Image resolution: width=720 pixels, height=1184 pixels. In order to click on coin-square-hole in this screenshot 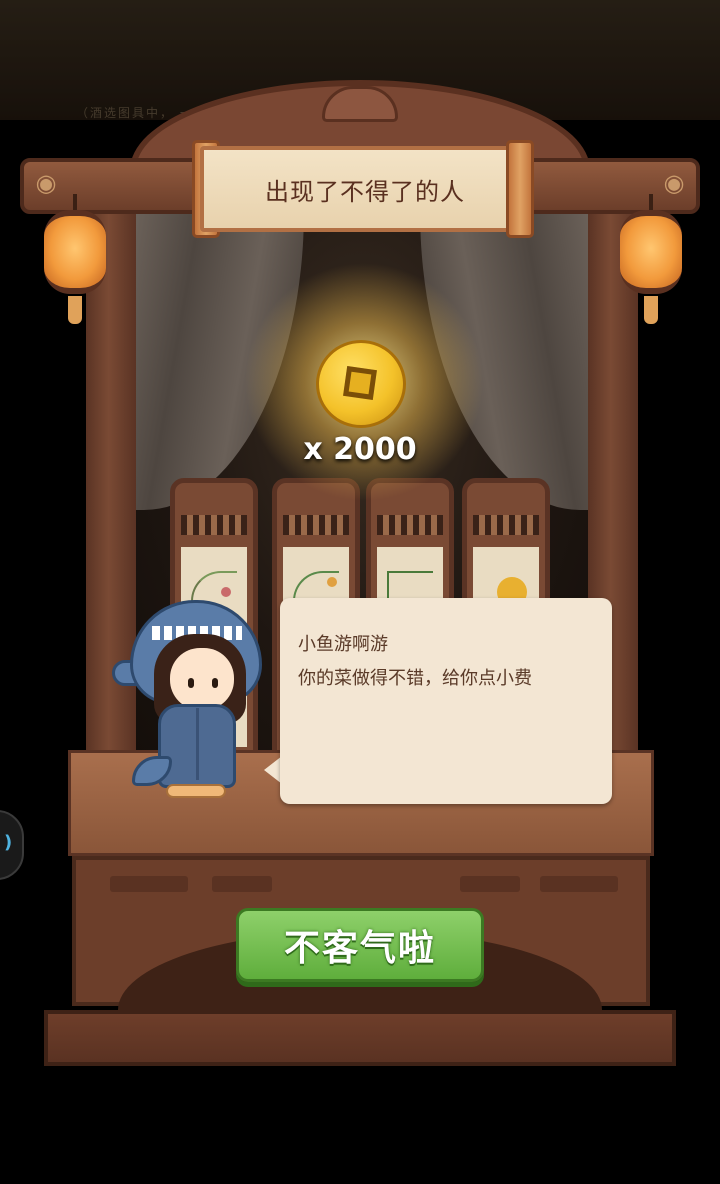, I will do `click(360, 383)`.